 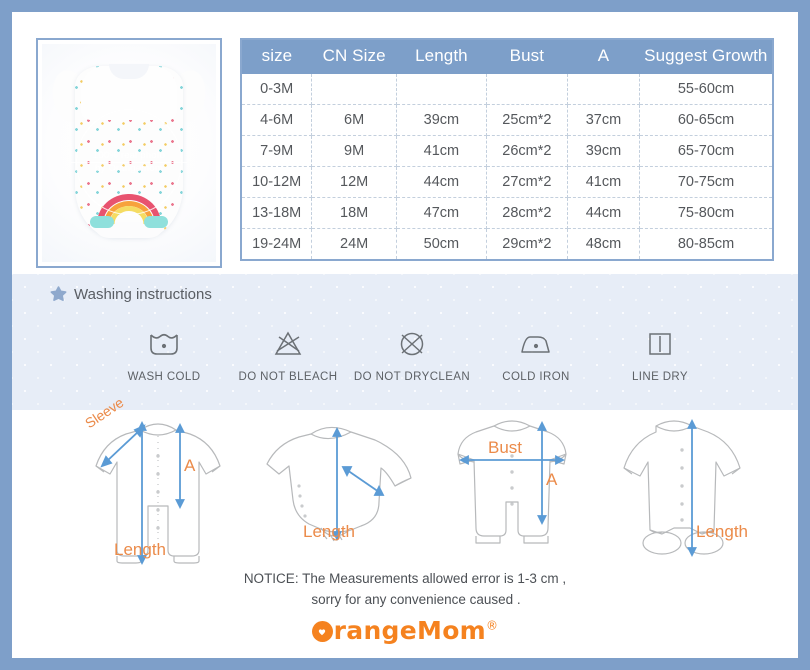 I want to click on wash-symbol-do-not-bleach: DO NOT BLEACH, so click(x=288, y=354).